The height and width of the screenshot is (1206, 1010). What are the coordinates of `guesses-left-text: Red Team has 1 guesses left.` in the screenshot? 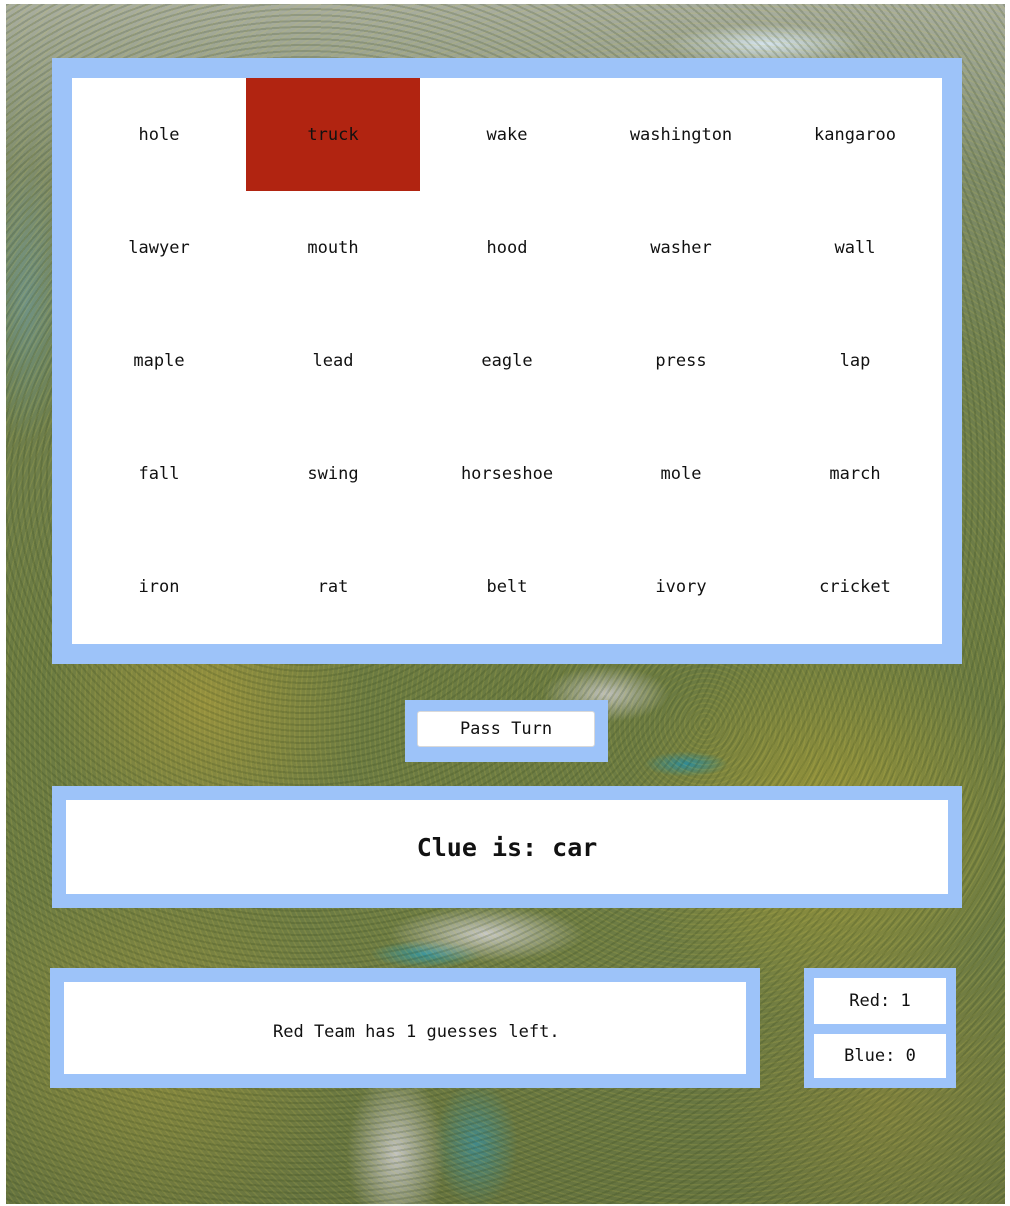 It's located at (416, 1032).